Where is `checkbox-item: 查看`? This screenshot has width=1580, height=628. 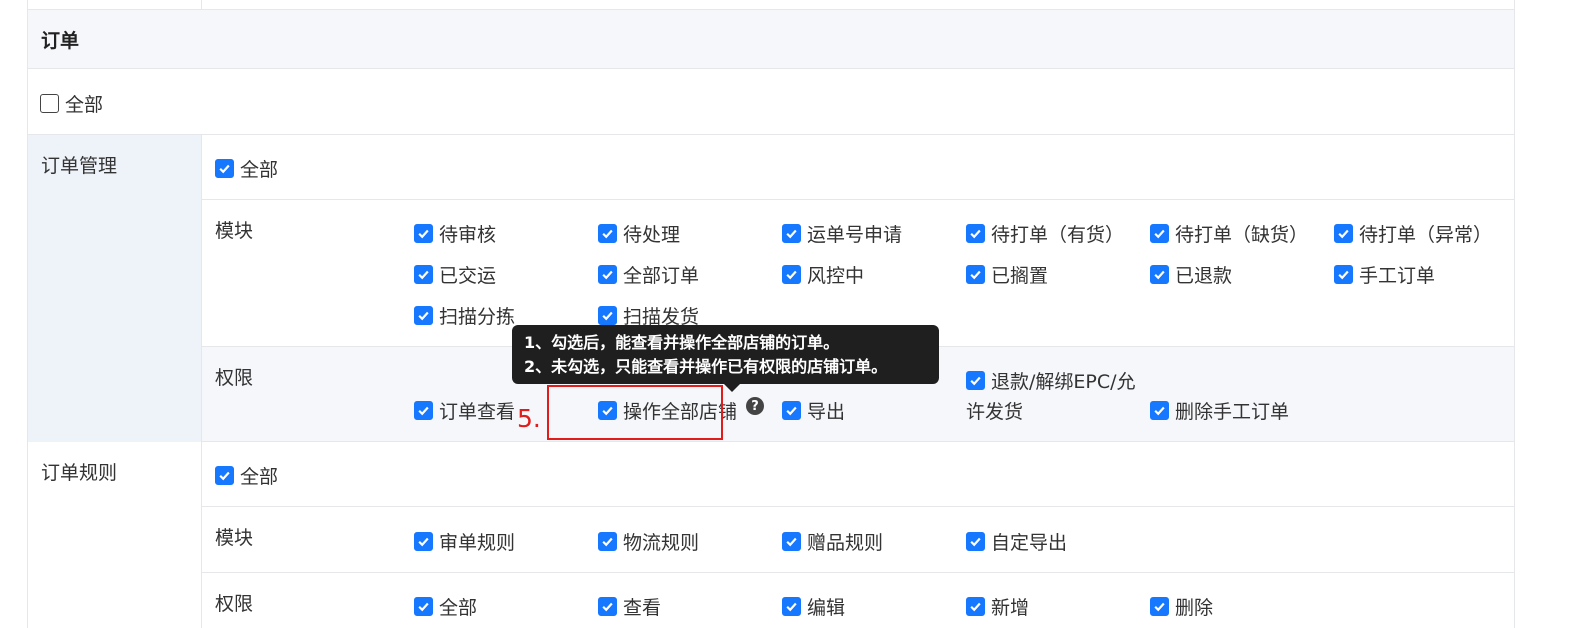 checkbox-item: 查看 is located at coordinates (629, 606).